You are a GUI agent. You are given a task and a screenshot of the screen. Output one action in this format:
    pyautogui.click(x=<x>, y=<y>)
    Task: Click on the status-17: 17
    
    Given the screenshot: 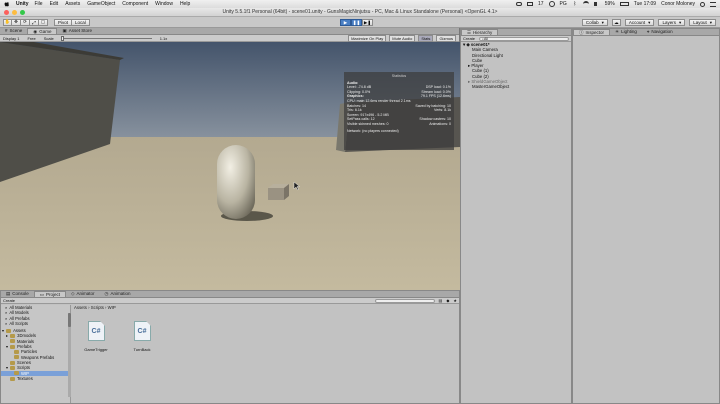 What is the action you would take?
    pyautogui.click(x=541, y=4)
    